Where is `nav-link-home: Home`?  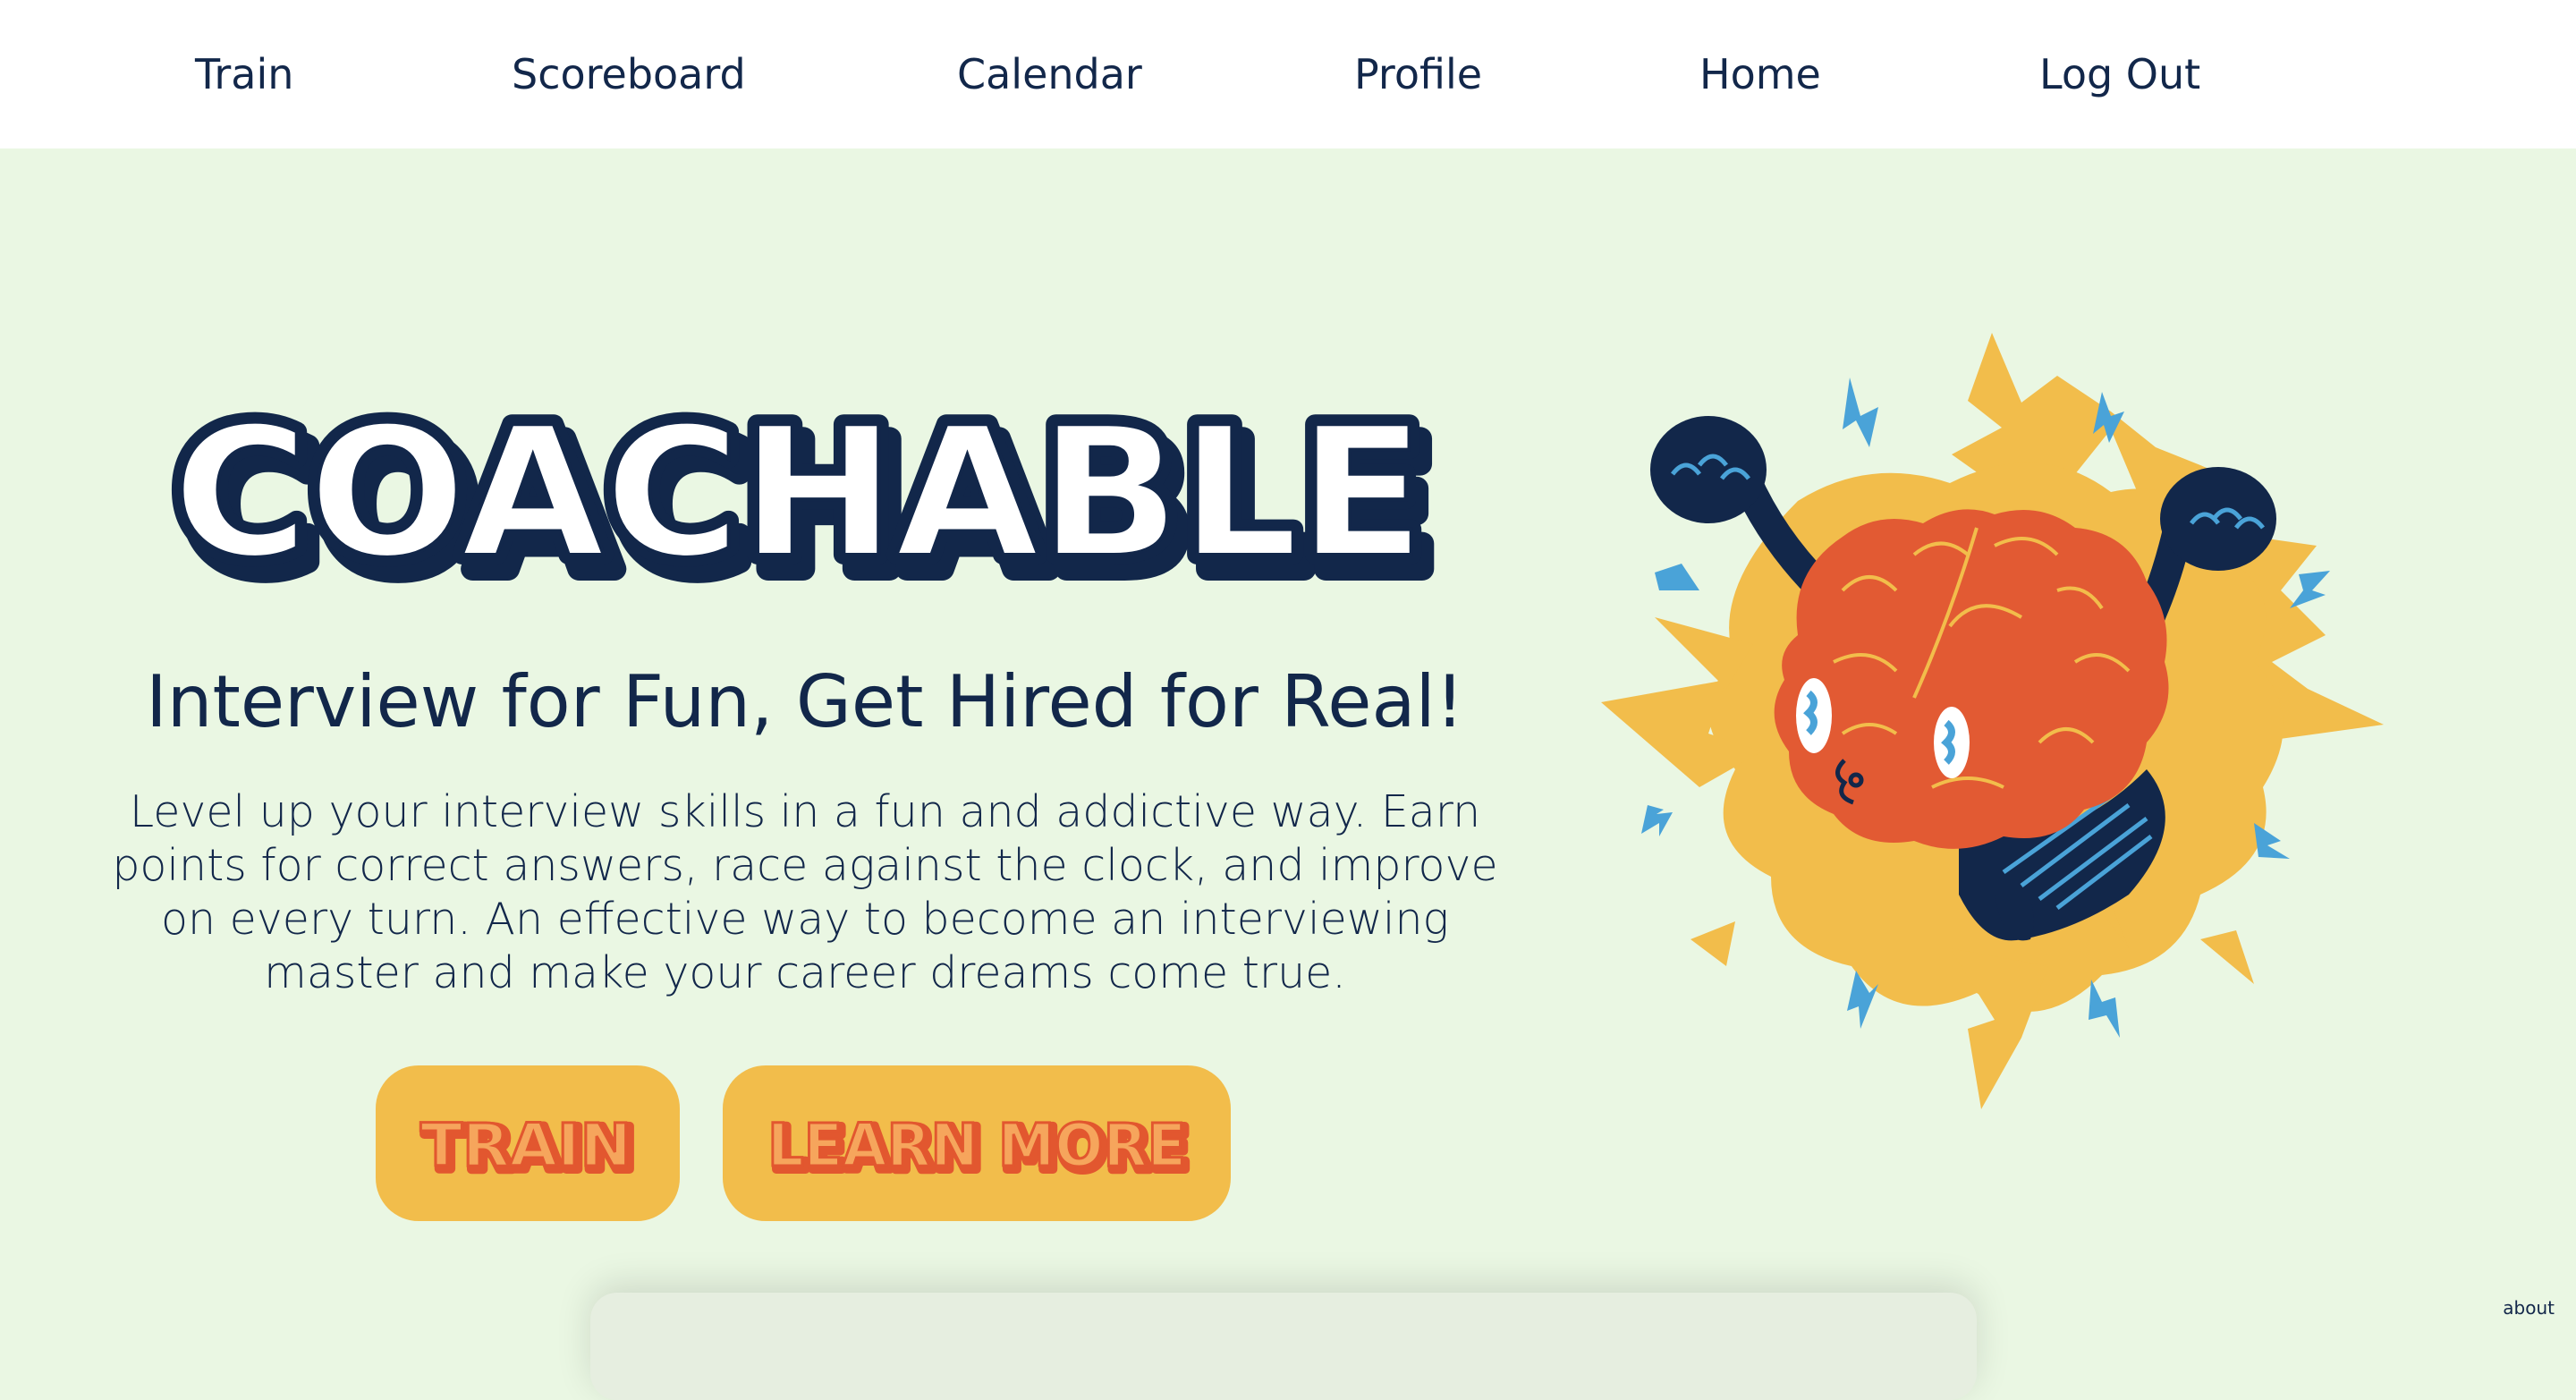
nav-link-home: Home is located at coordinates (1760, 74).